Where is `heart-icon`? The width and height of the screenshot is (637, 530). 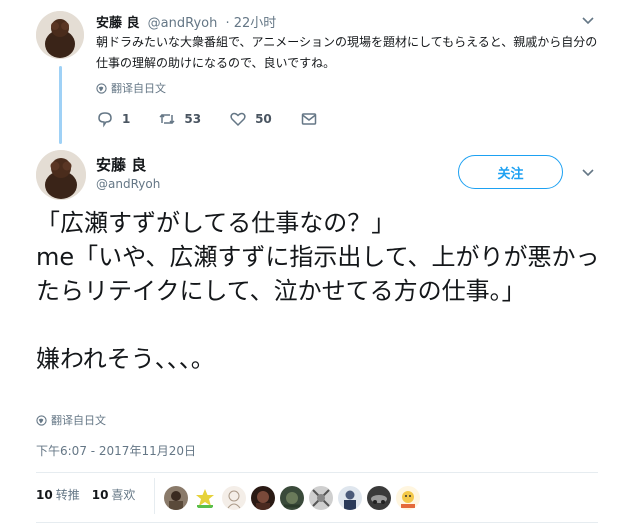 heart-icon is located at coordinates (238, 119).